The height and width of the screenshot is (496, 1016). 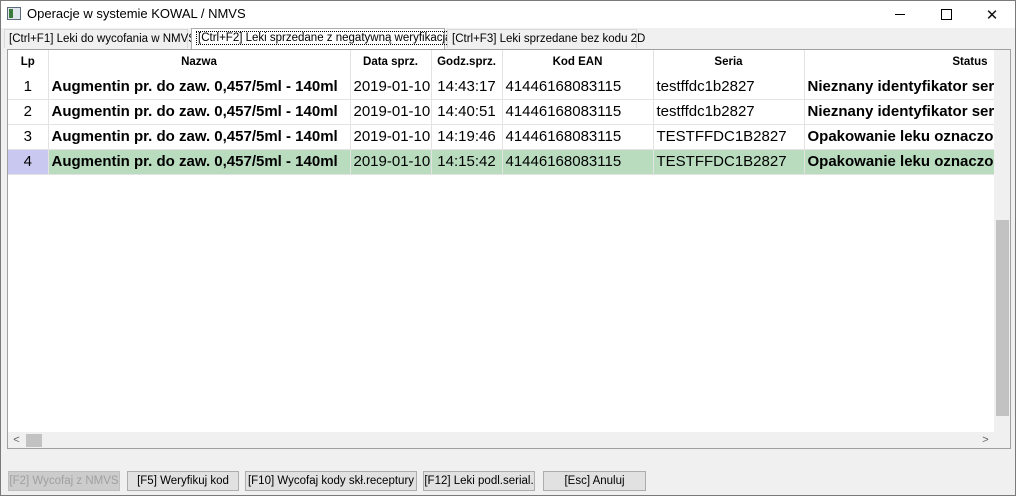 I want to click on vertical-scrollbar, so click(x=1002, y=241).